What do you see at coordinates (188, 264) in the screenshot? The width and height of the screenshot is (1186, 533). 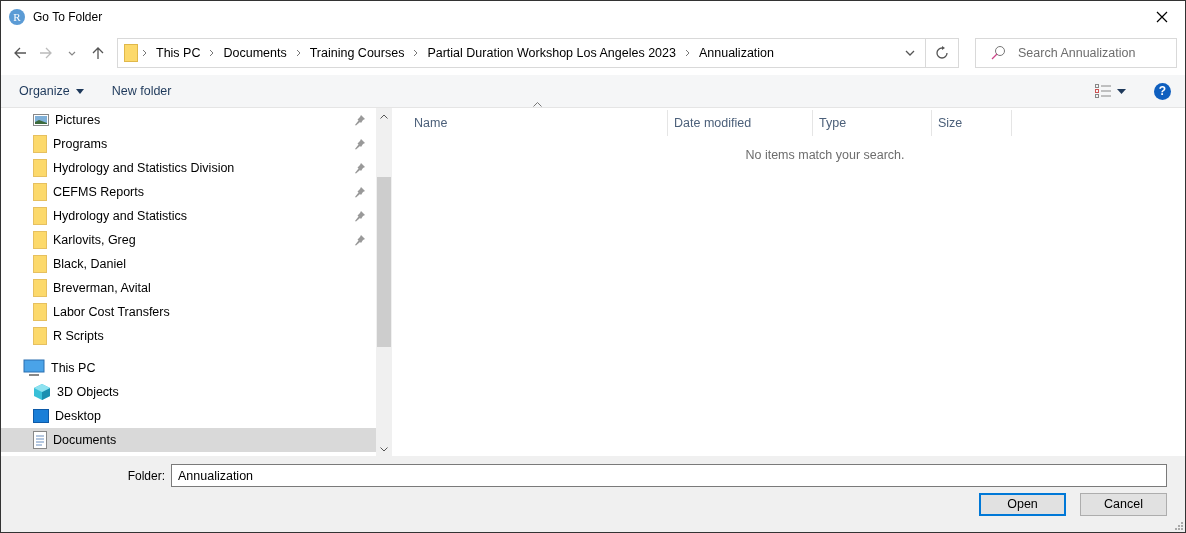 I see `sidebar-item: Black, Daniel` at bounding box center [188, 264].